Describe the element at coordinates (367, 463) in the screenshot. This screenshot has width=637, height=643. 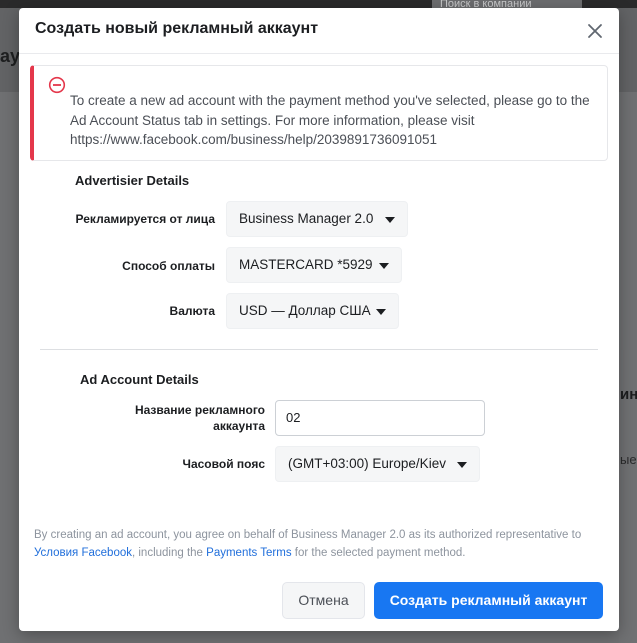
I see `timezone-value: (GMT+03:00) Europe/Kiev` at that location.